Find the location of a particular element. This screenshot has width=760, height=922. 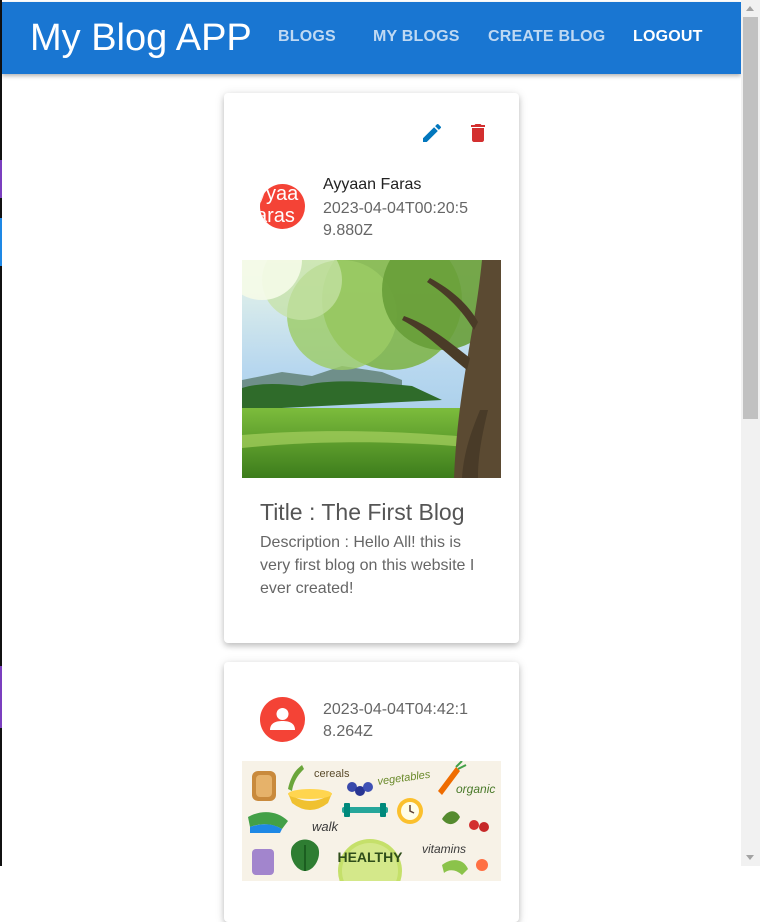

author-avatar is located at coordinates (282, 719).